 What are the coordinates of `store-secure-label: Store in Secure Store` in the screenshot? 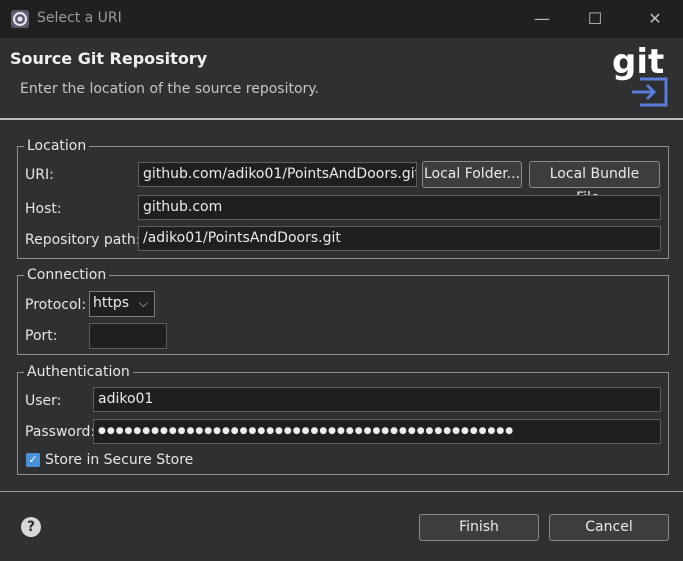 It's located at (119, 460).